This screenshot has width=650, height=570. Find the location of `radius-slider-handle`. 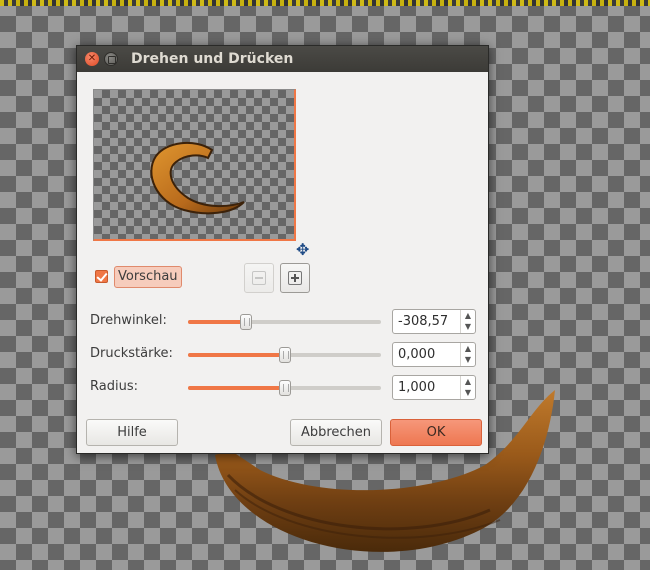

radius-slider-handle is located at coordinates (284, 388).